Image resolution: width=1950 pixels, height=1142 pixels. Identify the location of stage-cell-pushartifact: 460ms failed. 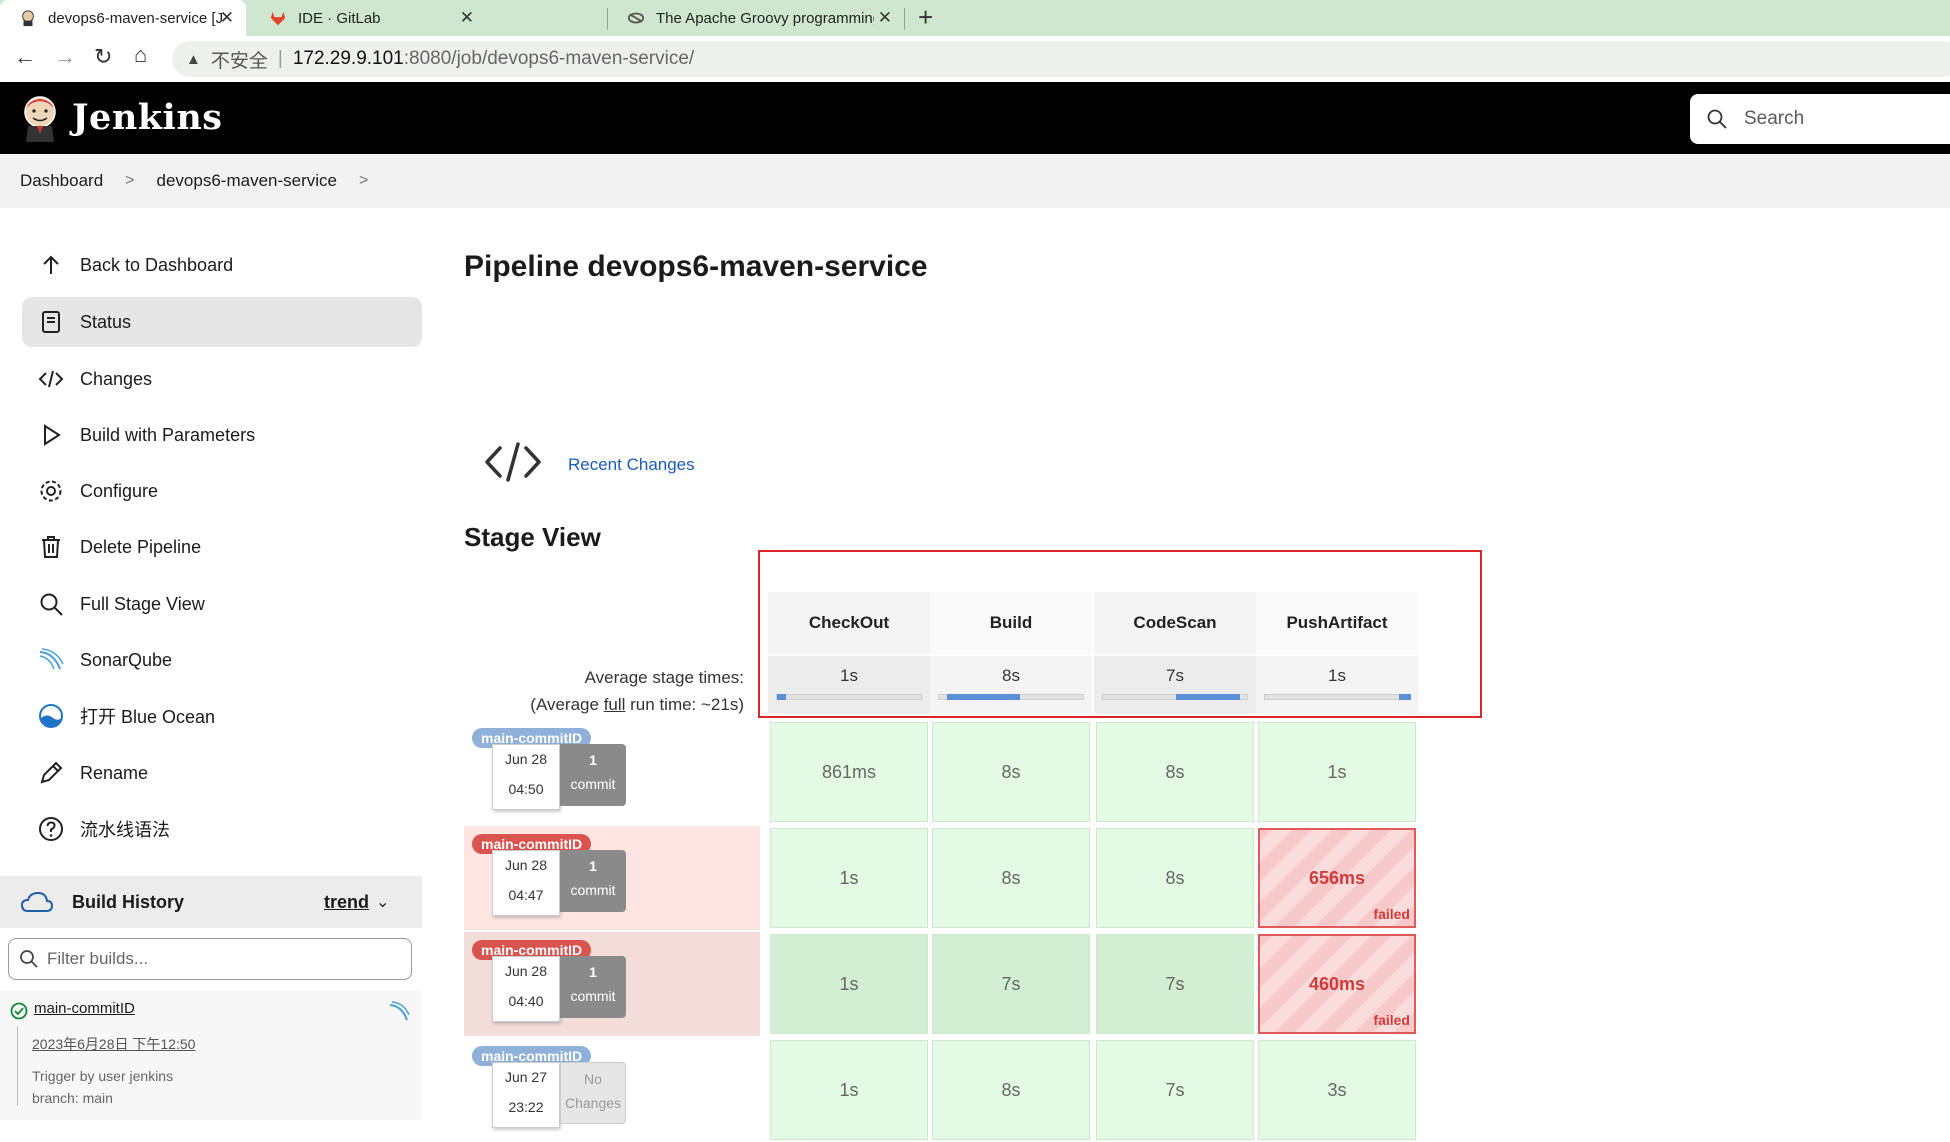
(1337, 984).